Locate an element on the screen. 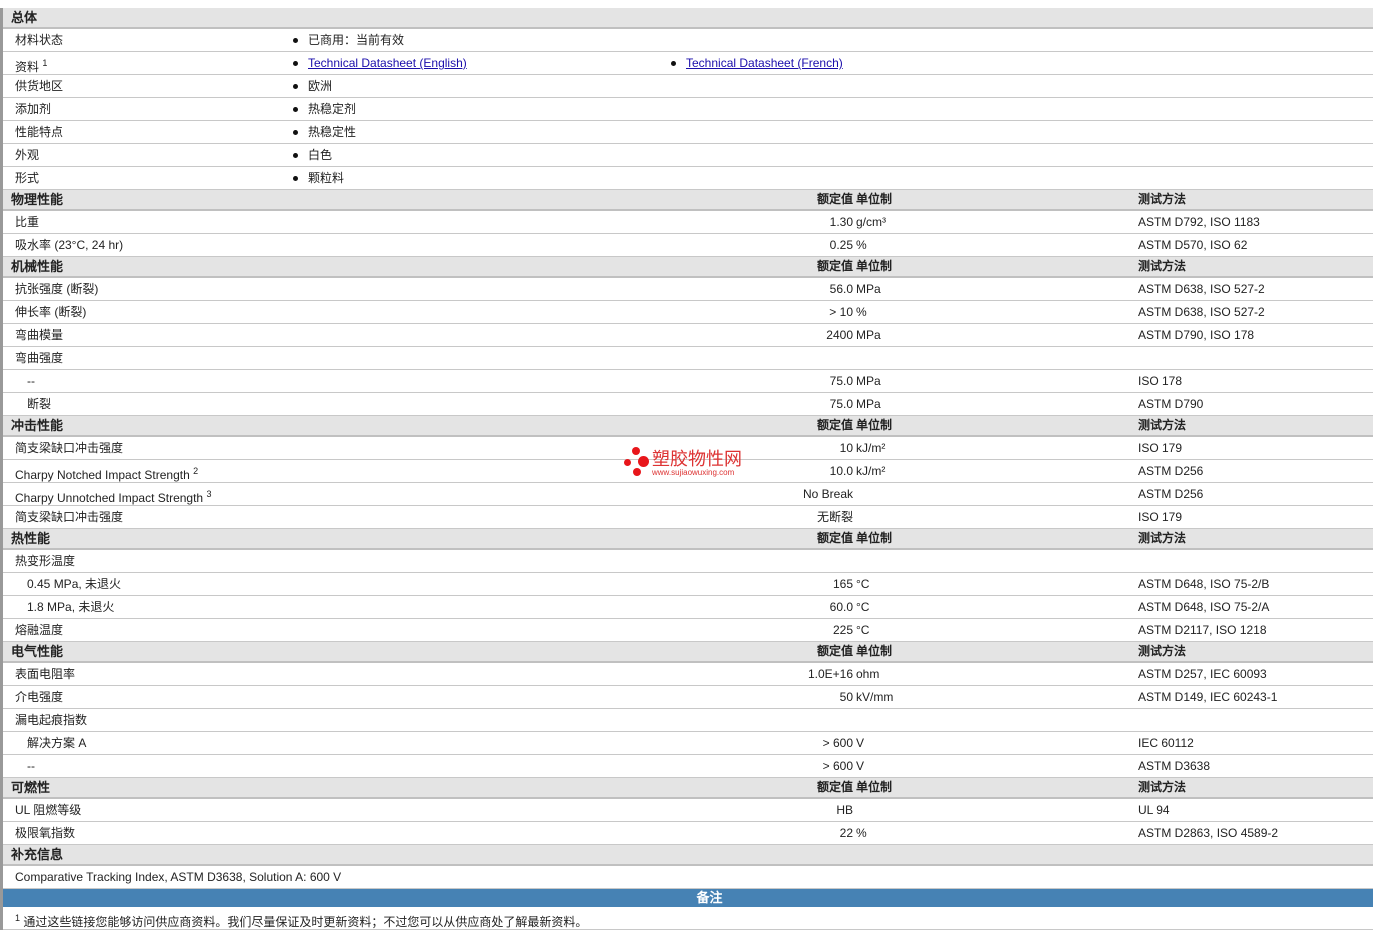  property-label: 简支梁缺口冲击强度 is located at coordinates (69, 517).